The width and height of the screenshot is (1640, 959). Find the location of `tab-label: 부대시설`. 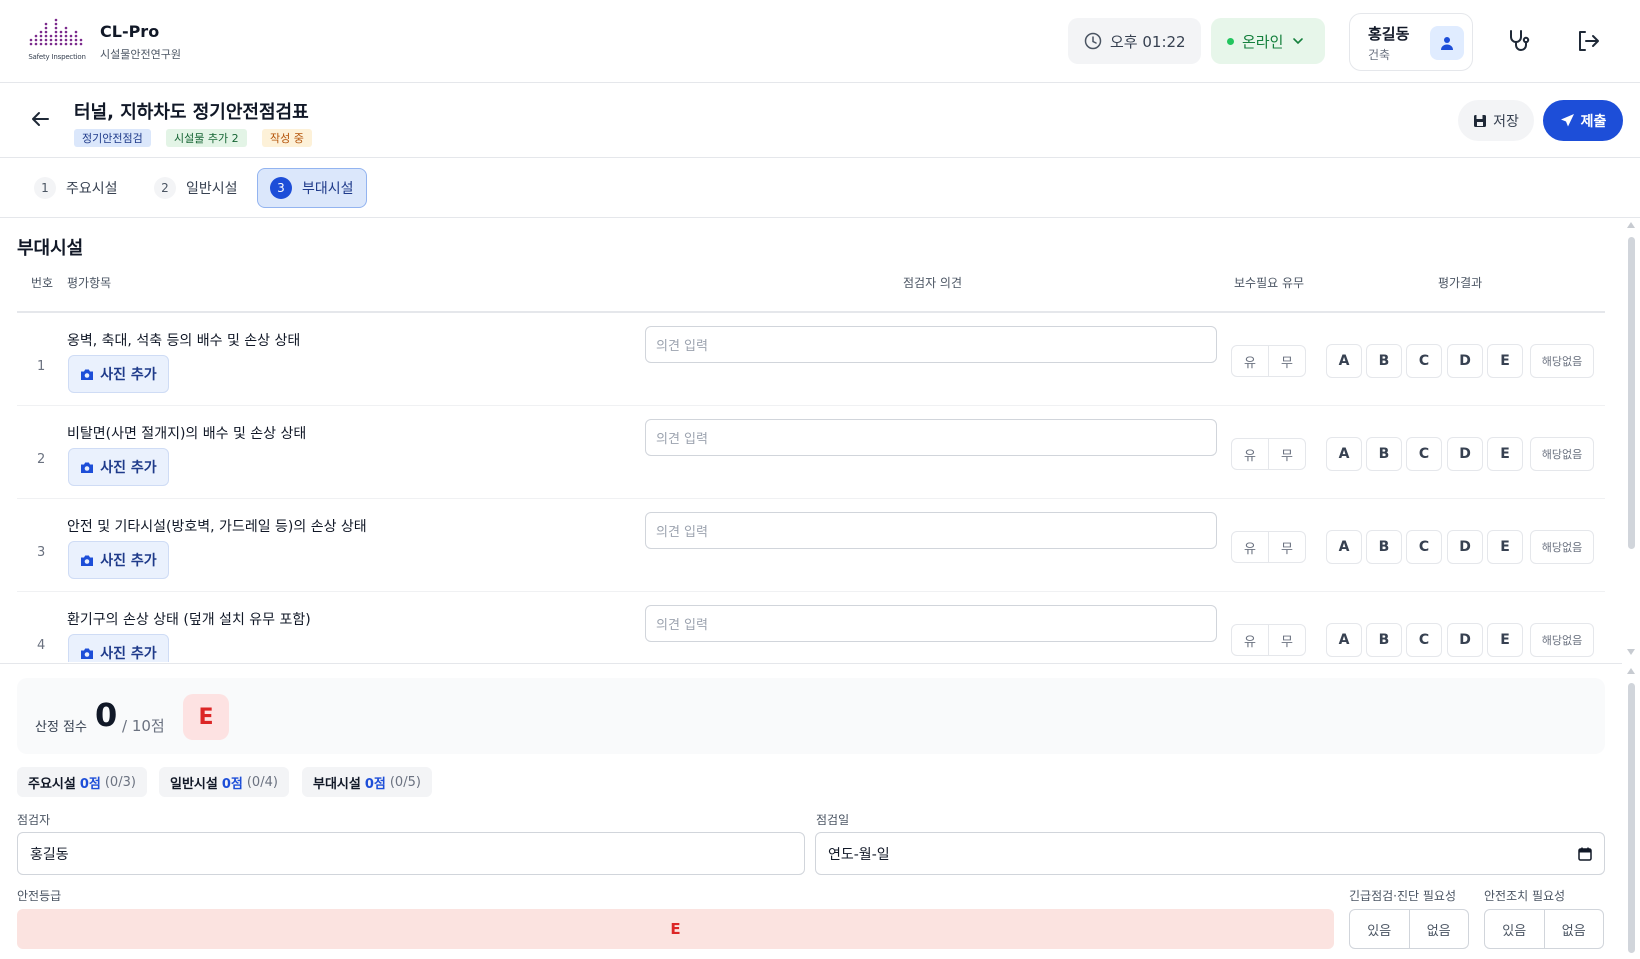

tab-label: 부대시설 is located at coordinates (328, 189).